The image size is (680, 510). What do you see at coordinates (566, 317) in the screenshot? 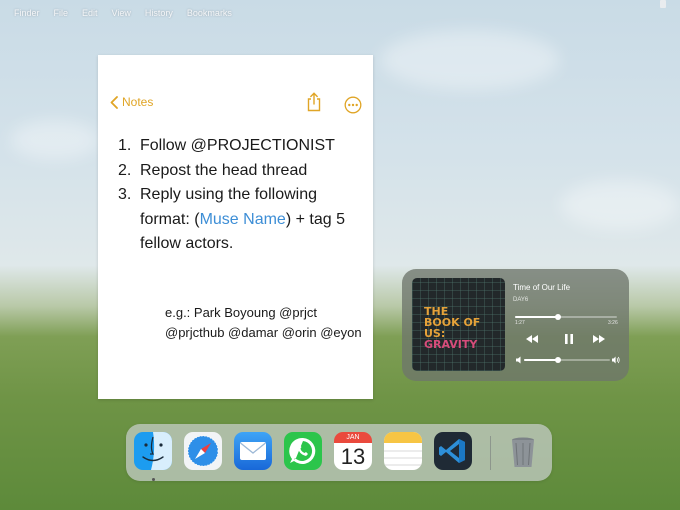
I see `progress-bar` at bounding box center [566, 317].